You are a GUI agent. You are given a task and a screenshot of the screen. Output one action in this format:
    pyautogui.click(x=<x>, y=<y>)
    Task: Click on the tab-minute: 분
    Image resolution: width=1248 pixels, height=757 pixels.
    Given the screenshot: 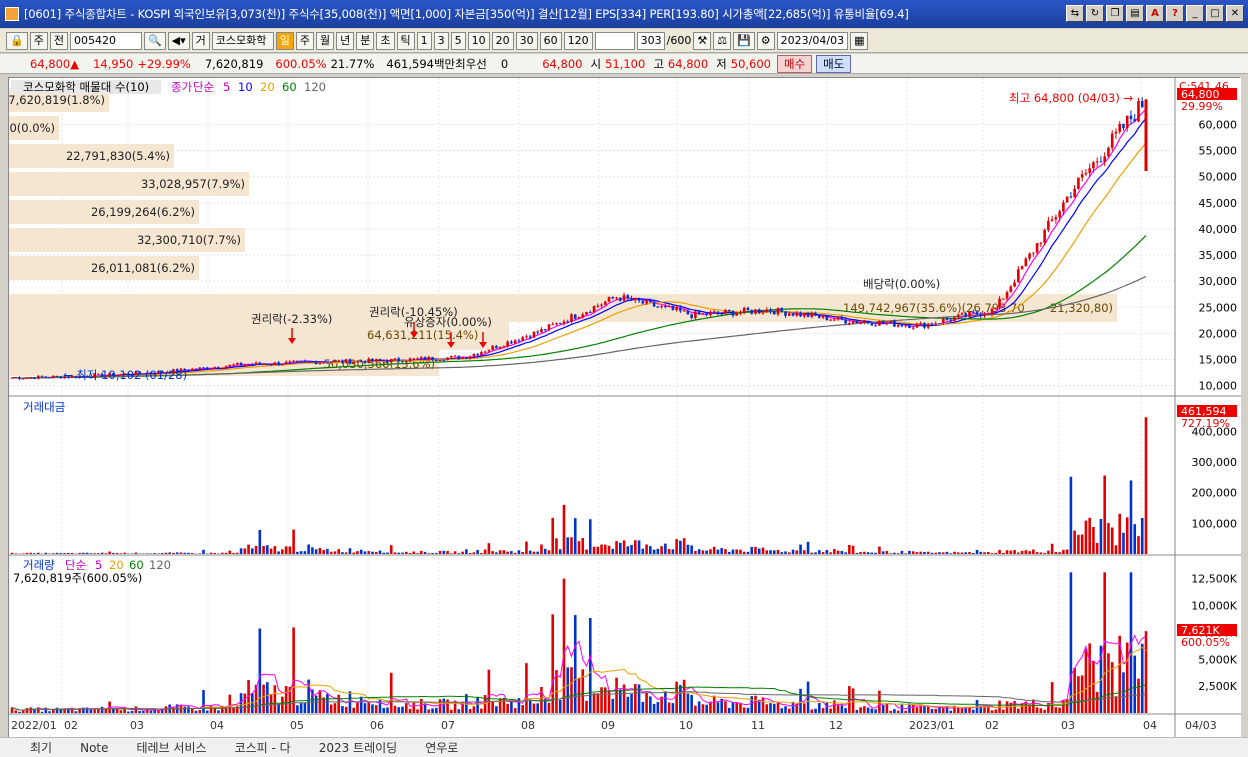 What is the action you would take?
    pyautogui.click(x=365, y=40)
    